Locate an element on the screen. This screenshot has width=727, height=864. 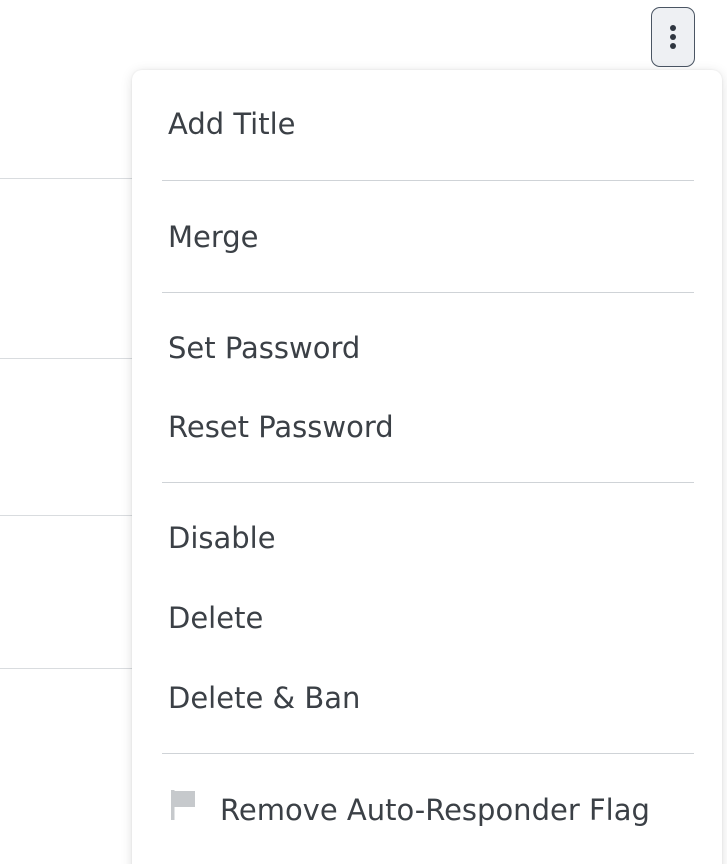
menu-item-label: Reset Password is located at coordinates (281, 427).